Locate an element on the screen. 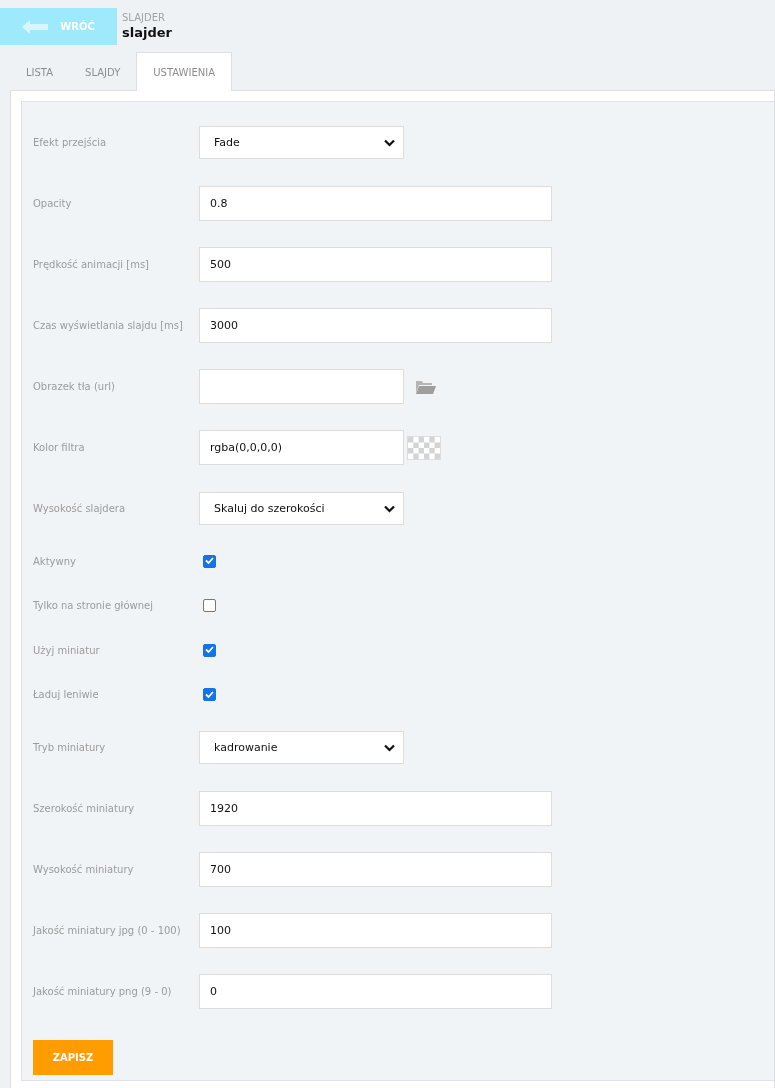  color-swatch is located at coordinates (424, 447).